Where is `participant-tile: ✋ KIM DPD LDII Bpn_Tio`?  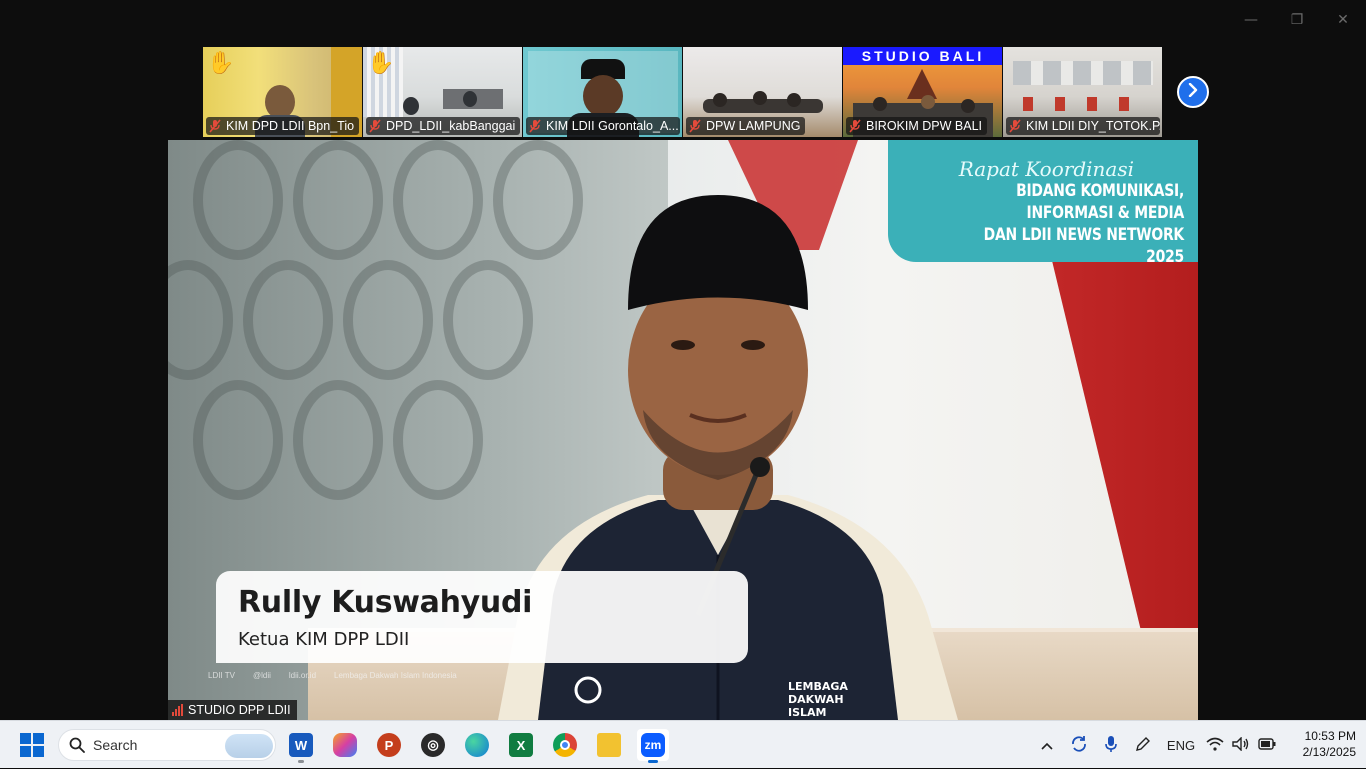 participant-tile: ✋ KIM DPD LDII Bpn_Tio is located at coordinates (283, 92).